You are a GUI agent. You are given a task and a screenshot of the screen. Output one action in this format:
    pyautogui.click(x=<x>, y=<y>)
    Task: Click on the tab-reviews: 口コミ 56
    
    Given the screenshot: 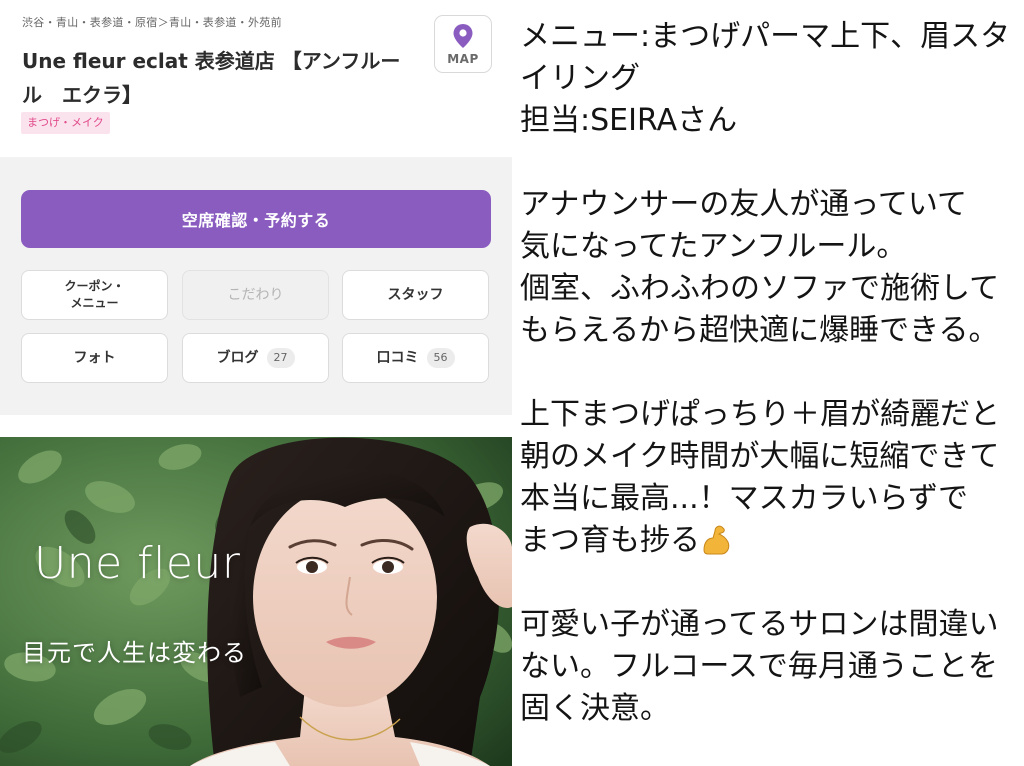 What is the action you would take?
    pyautogui.click(x=415, y=358)
    